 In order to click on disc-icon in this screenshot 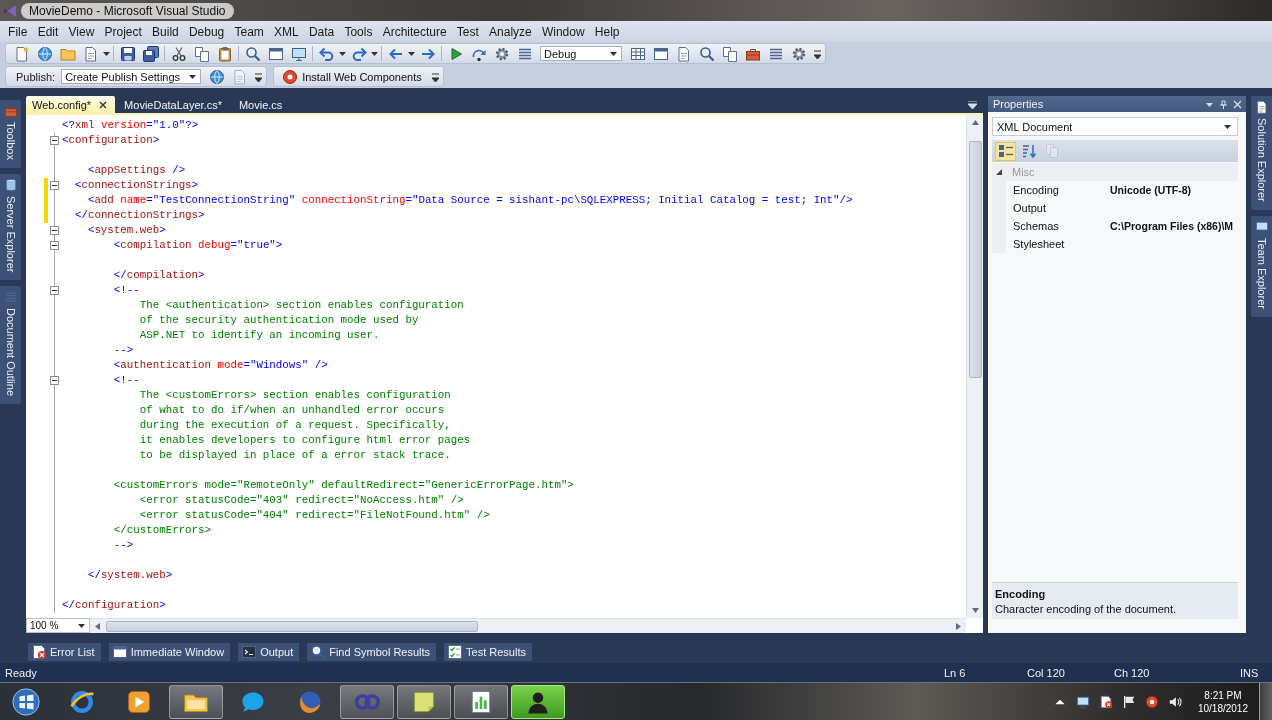, I will do `click(1151, 701)`.